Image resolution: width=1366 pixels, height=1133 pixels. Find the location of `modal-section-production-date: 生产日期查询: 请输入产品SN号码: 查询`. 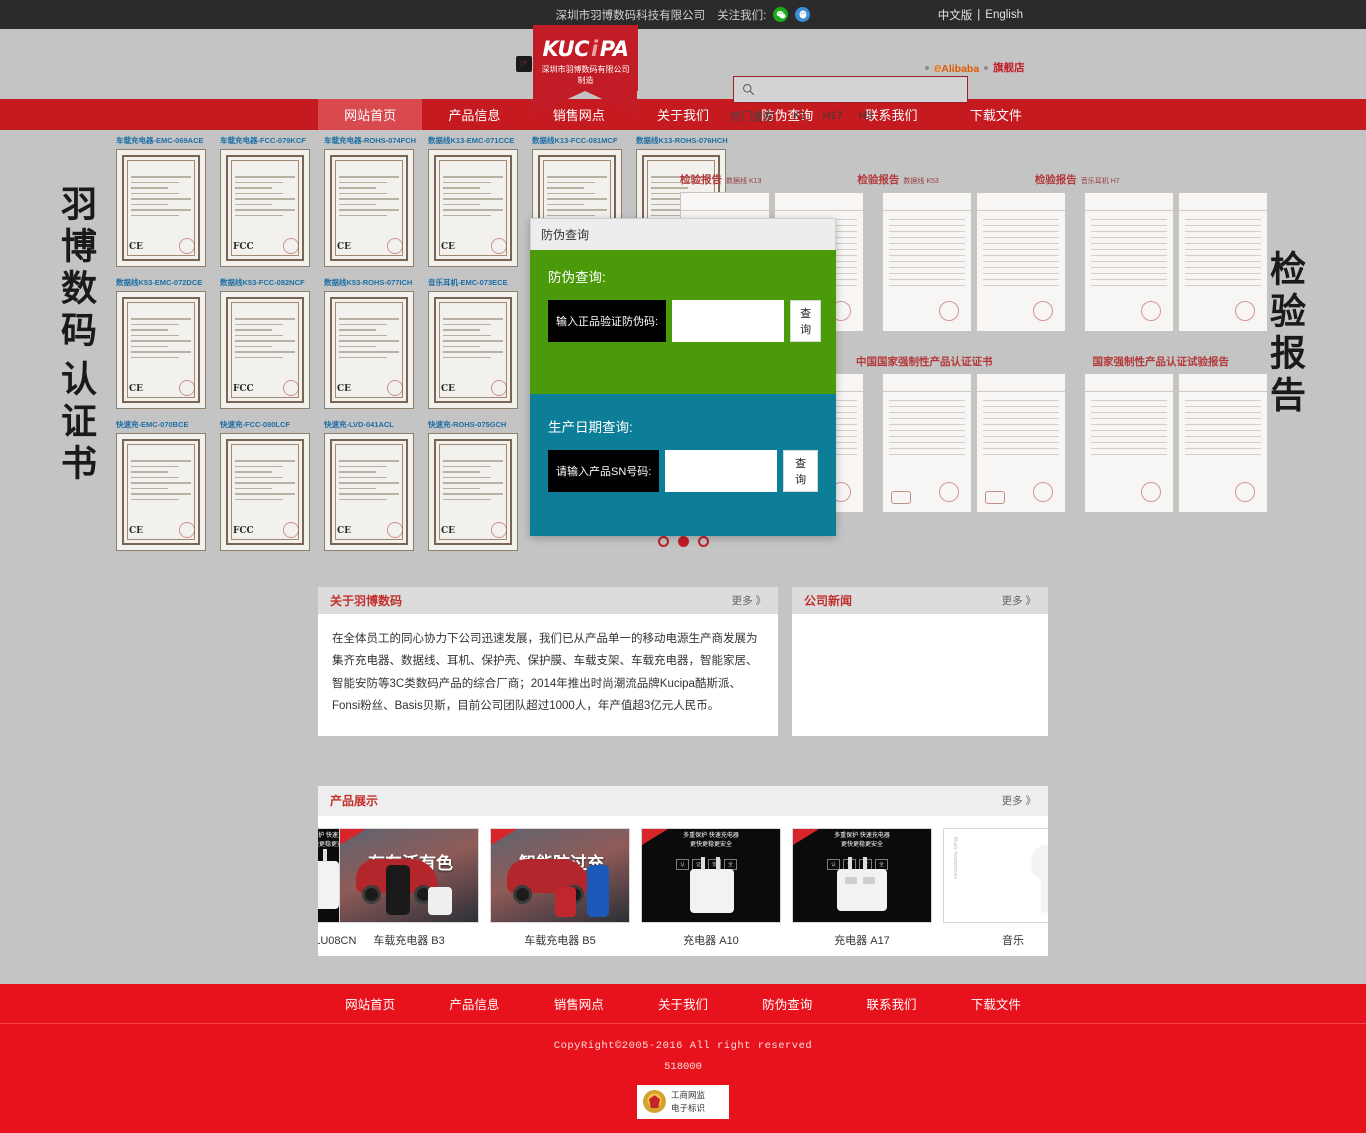

modal-section-production-date: 生产日期查询: 请输入产品SN号码: 查询 is located at coordinates (683, 465).